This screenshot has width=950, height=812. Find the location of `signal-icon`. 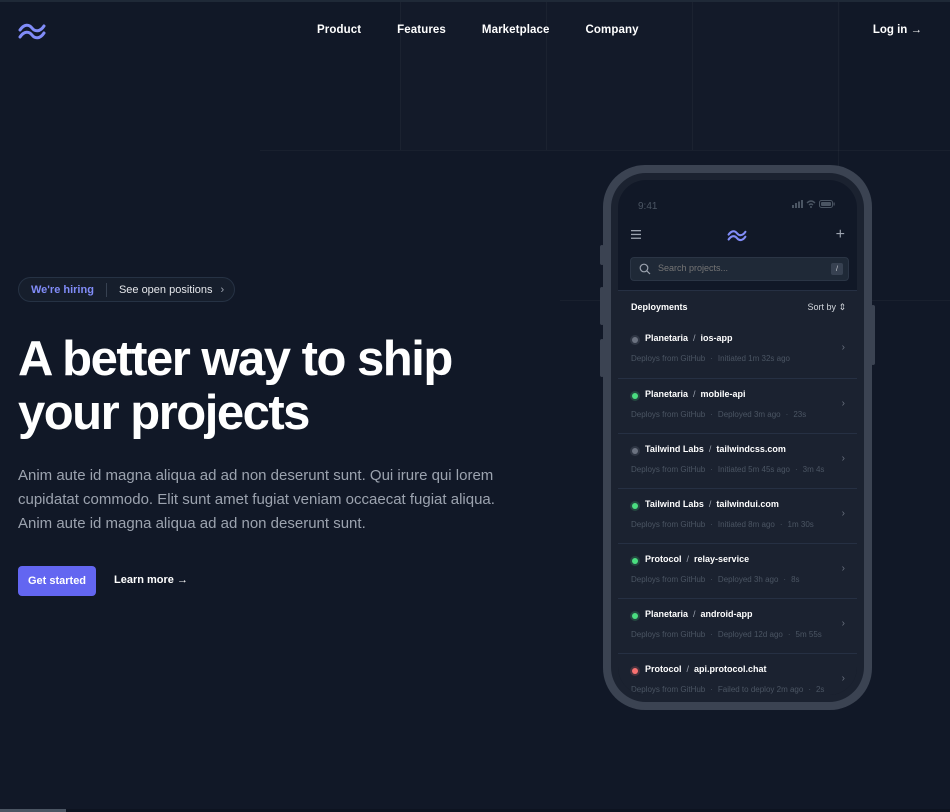

signal-icon is located at coordinates (797, 204).